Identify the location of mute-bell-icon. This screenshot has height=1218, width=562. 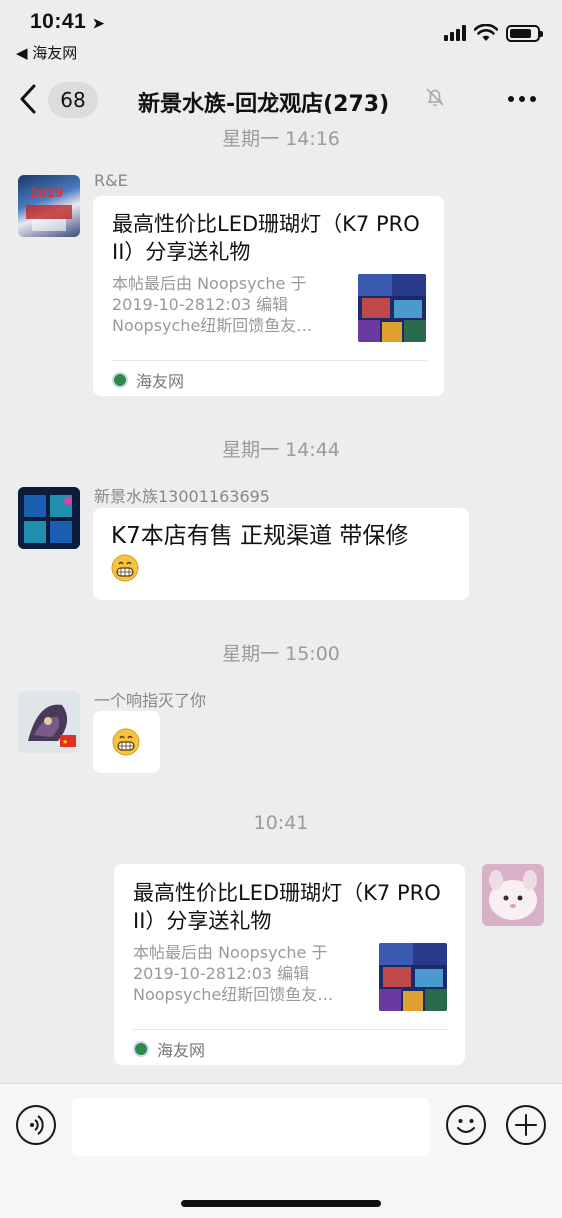
(435, 97).